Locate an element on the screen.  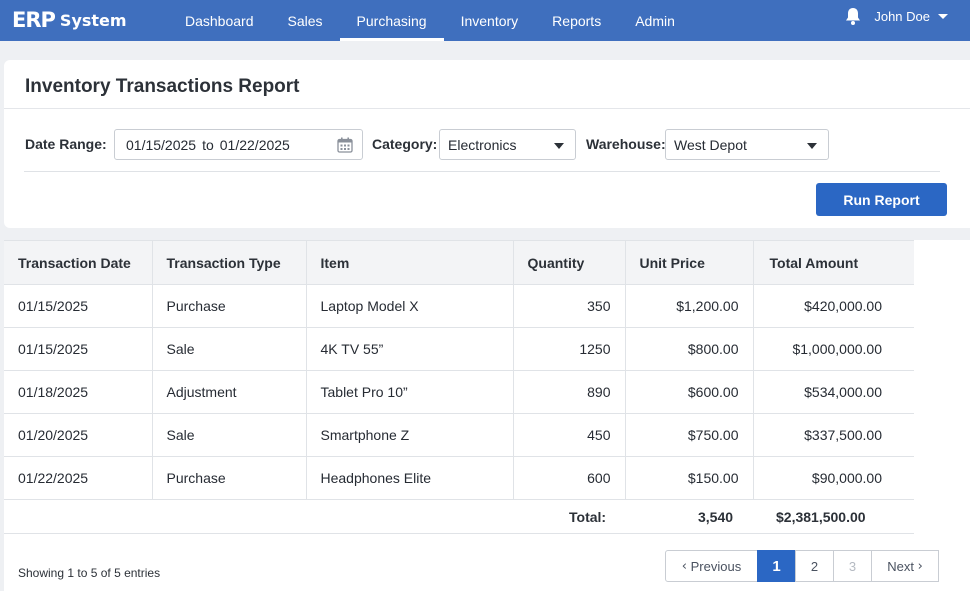
logo-word: System is located at coordinates (93, 20).